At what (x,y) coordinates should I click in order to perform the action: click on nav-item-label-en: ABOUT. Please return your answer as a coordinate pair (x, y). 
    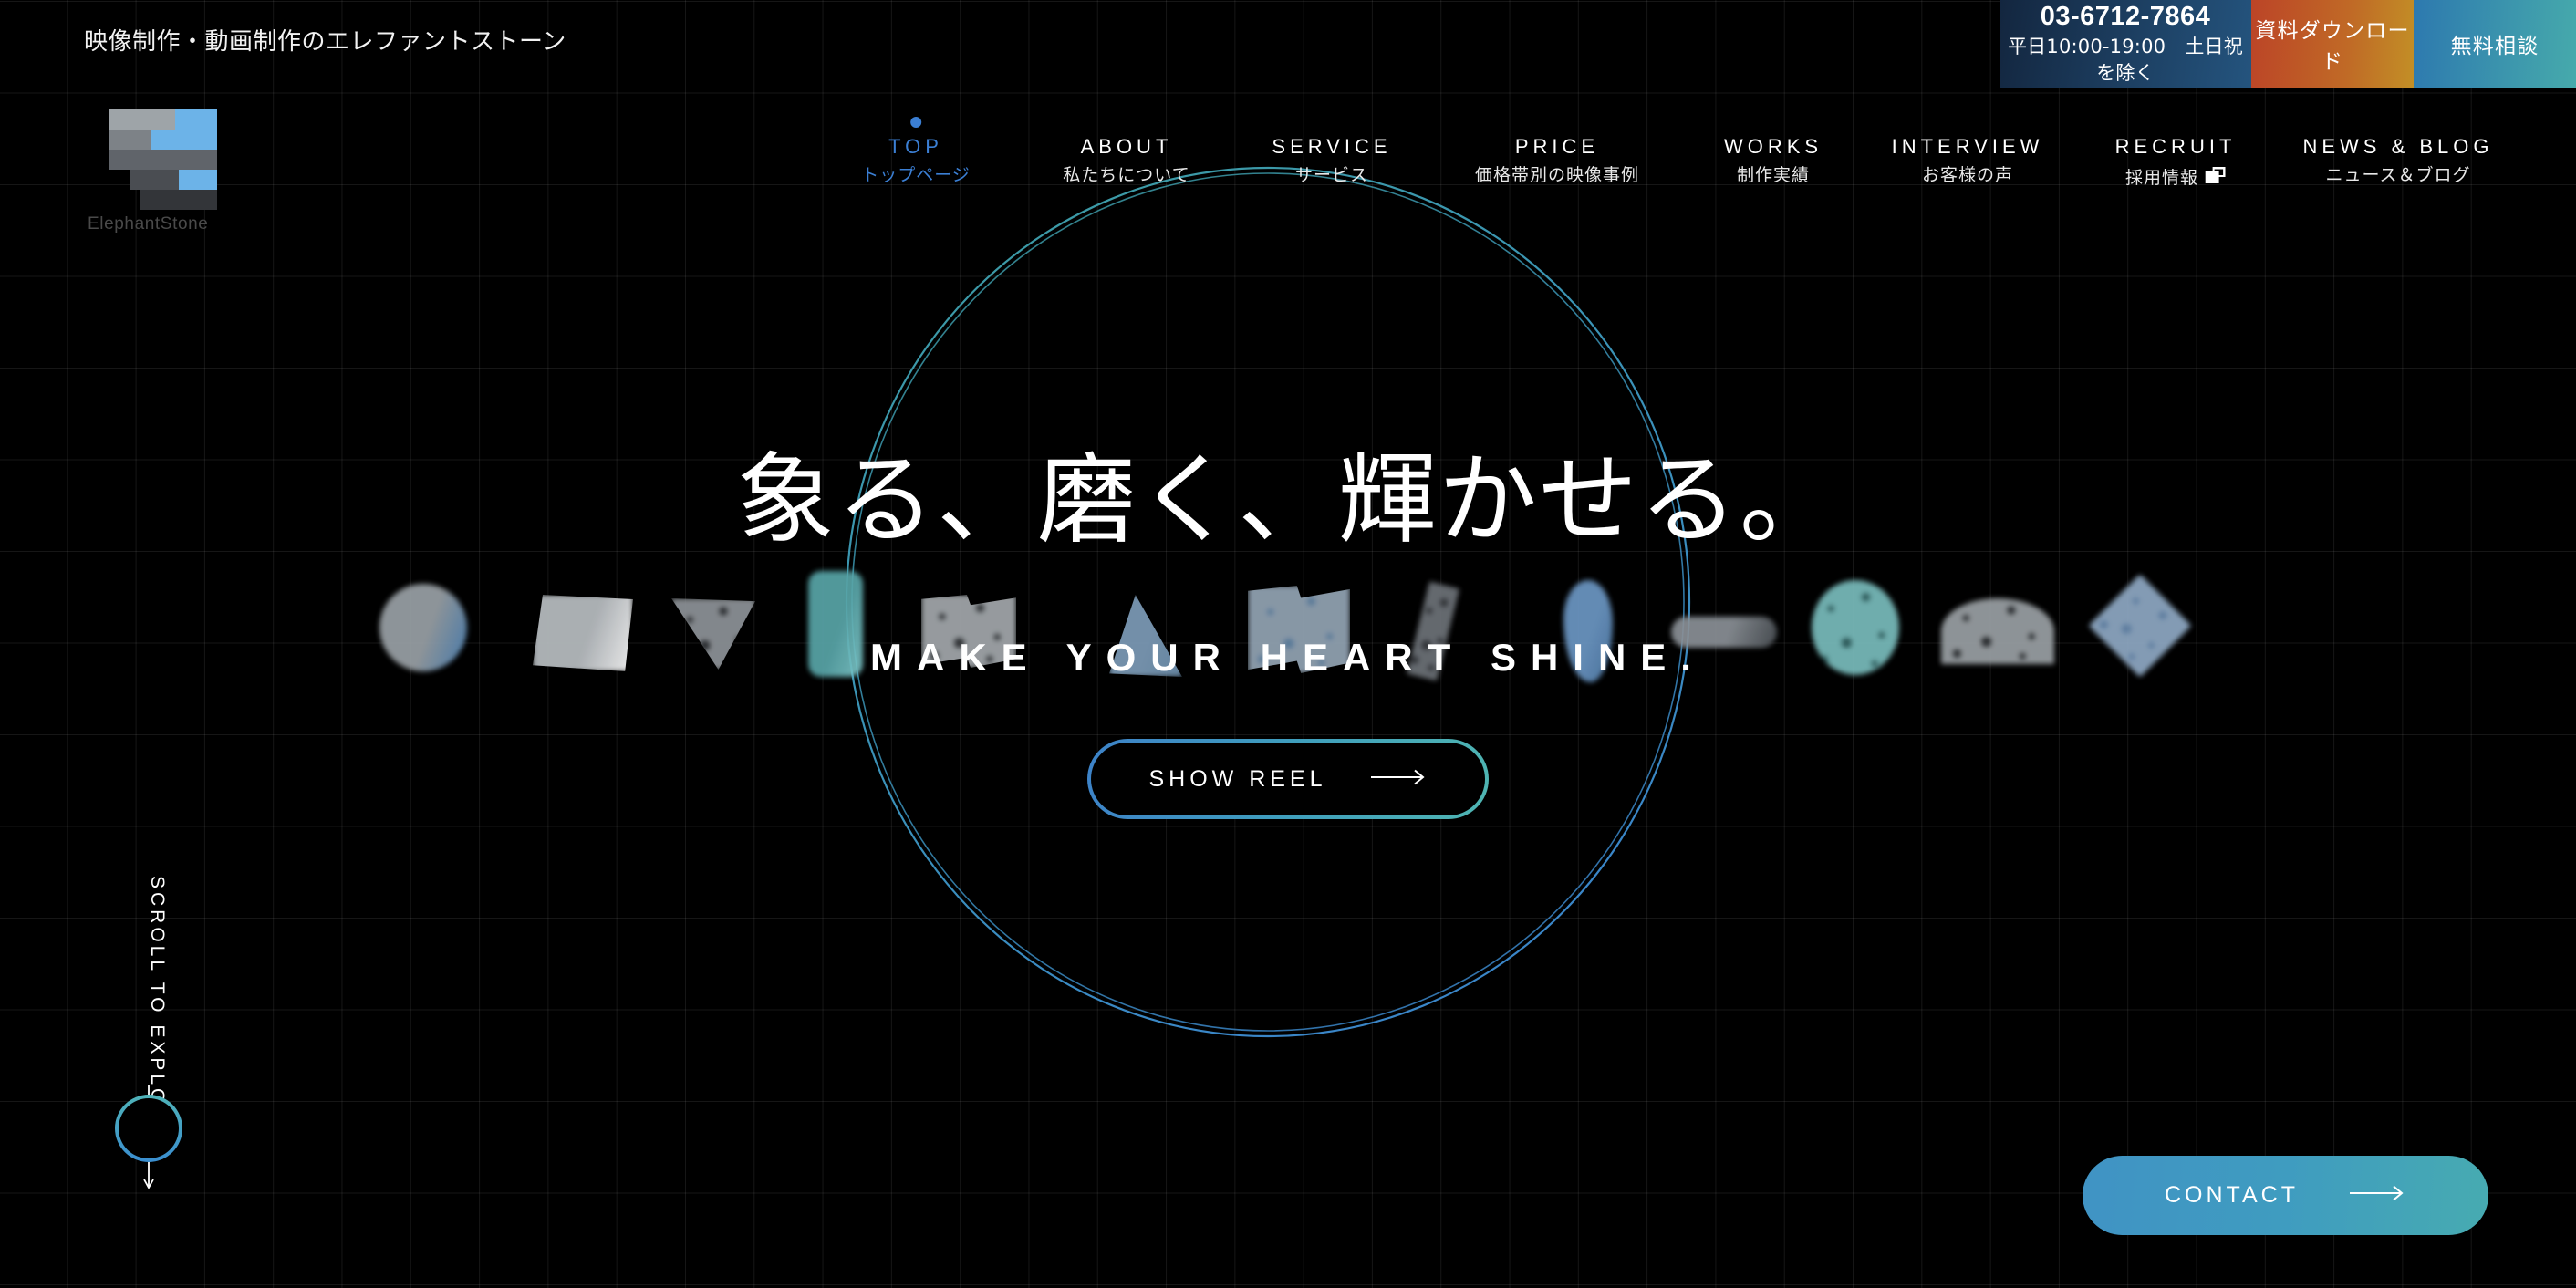
    Looking at the image, I should click on (1126, 146).